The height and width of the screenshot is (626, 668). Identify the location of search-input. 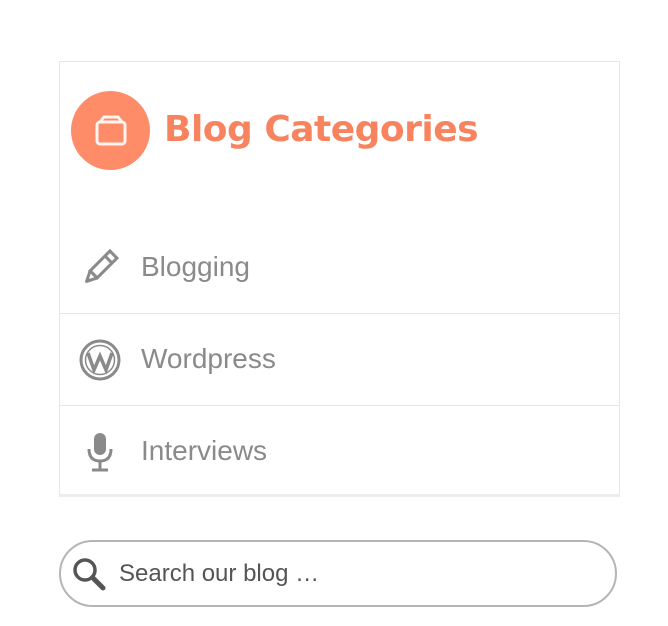
(354, 574).